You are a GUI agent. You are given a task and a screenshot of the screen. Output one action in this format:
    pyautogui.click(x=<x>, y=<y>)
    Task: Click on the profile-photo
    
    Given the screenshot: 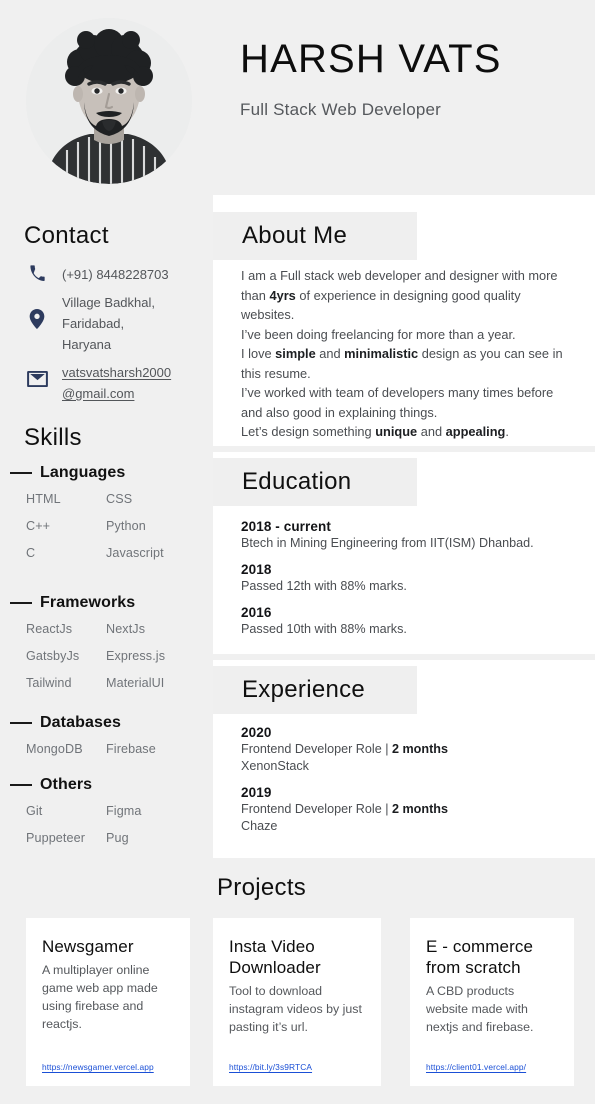 What is the action you would take?
    pyautogui.click(x=109, y=101)
    